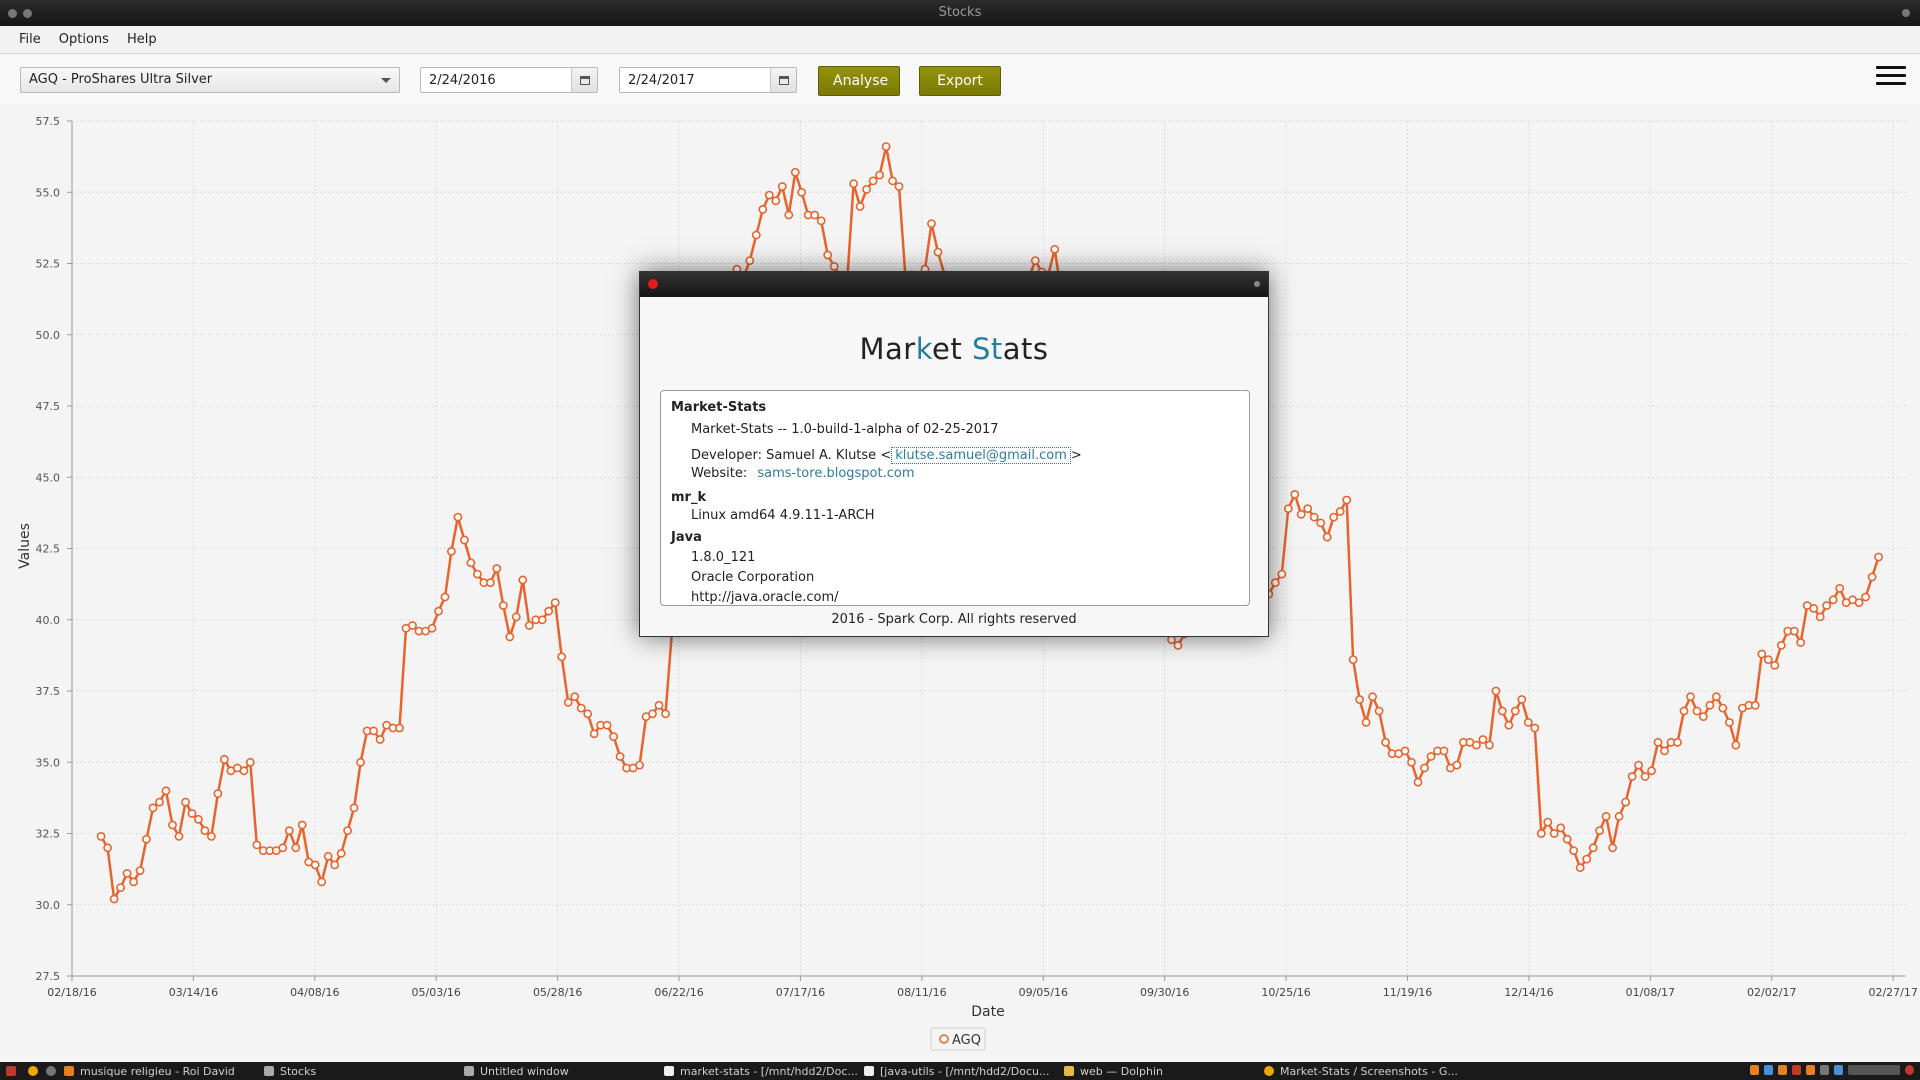 The image size is (1920, 1080). I want to click on end-date-picker, so click(708, 80).